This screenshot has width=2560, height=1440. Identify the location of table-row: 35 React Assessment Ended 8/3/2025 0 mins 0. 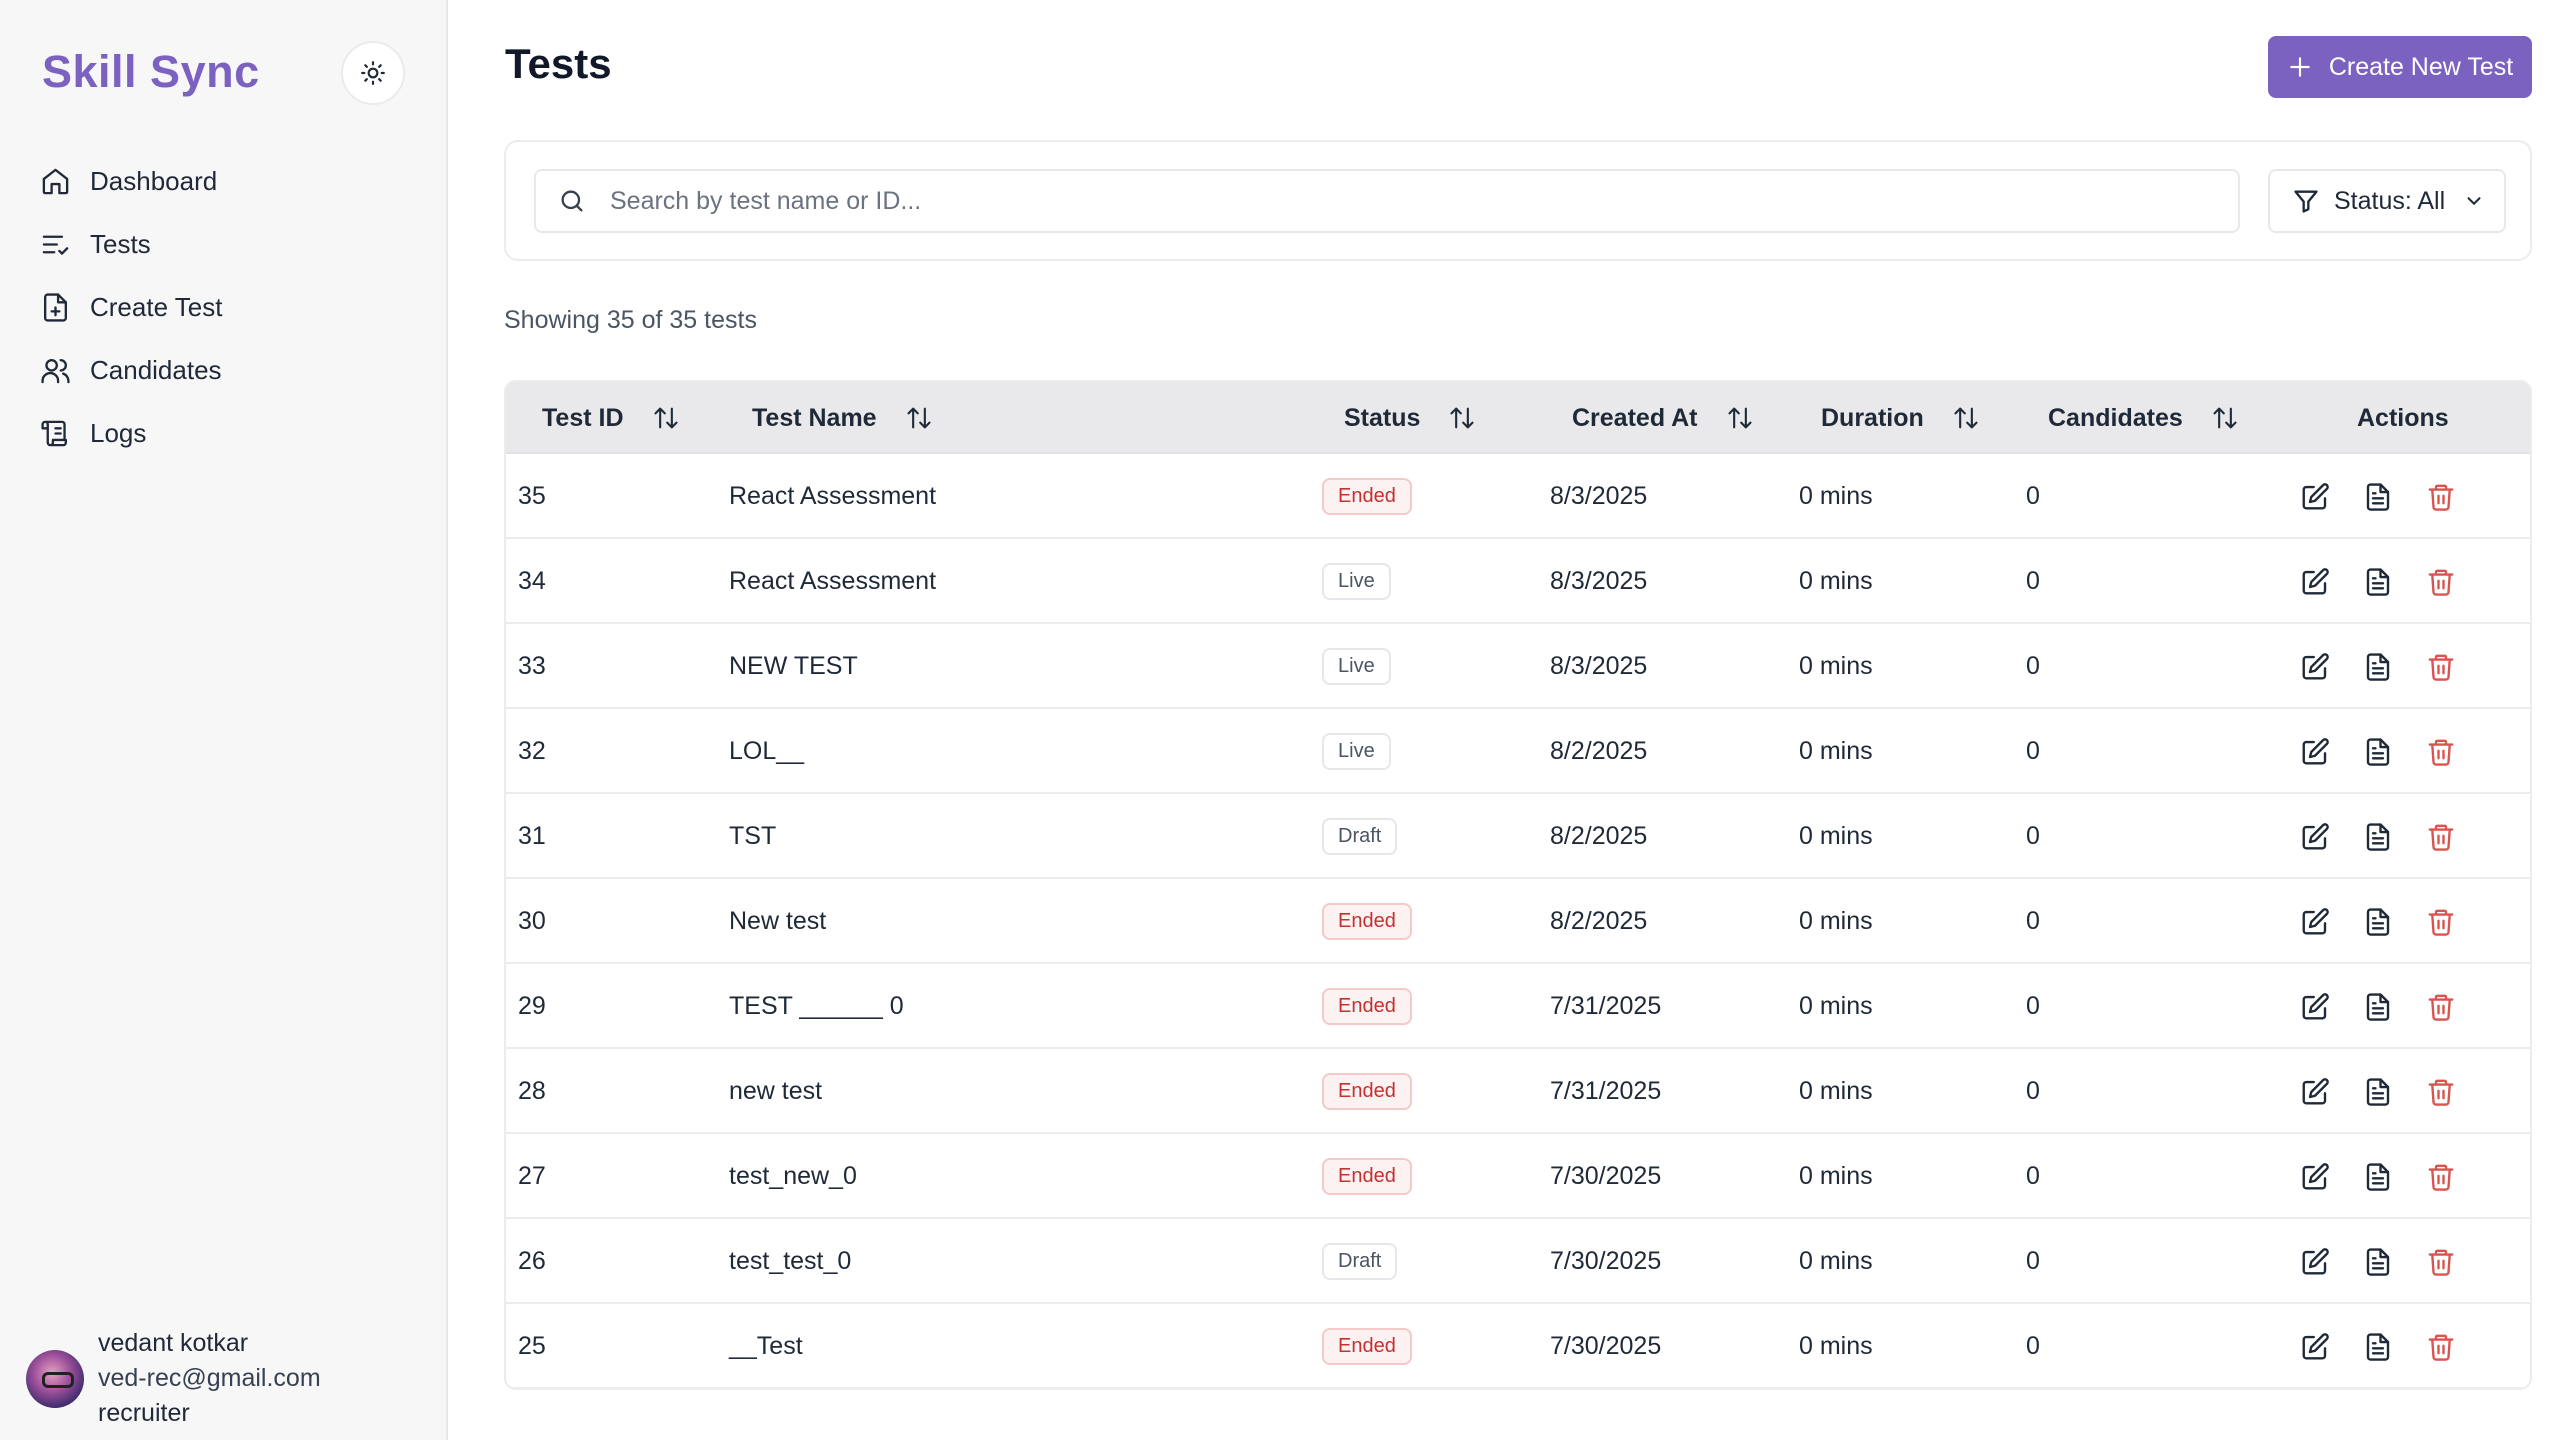
(1518, 496).